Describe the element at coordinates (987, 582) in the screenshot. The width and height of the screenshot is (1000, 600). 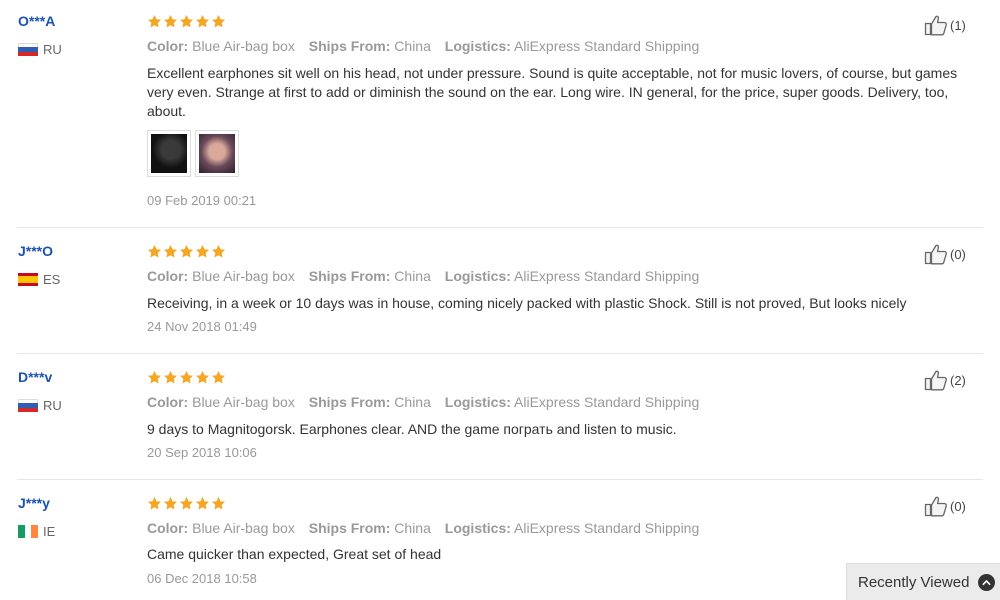
I see `chevron-up-icon` at that location.